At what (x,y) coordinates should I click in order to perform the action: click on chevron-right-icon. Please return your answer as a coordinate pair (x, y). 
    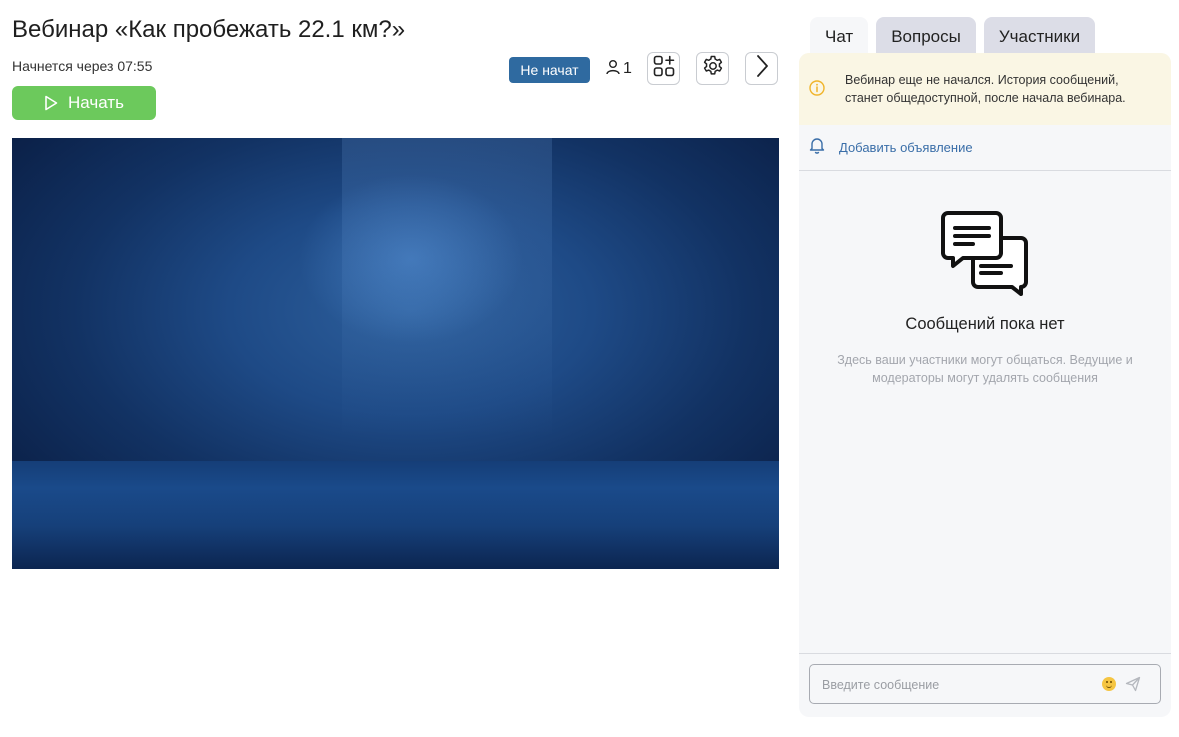
    Looking at the image, I should click on (762, 68).